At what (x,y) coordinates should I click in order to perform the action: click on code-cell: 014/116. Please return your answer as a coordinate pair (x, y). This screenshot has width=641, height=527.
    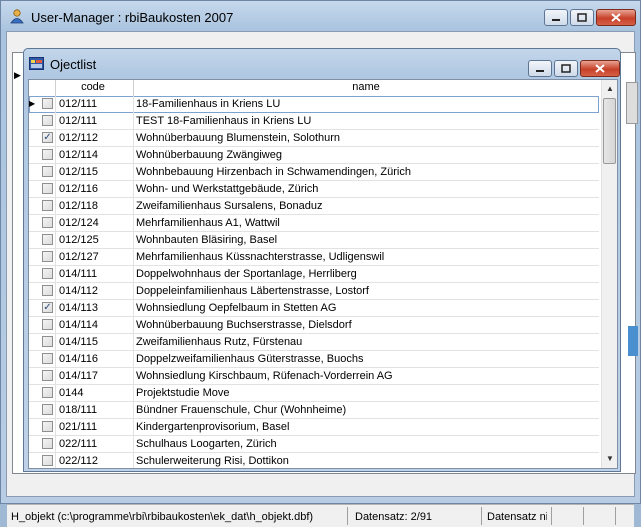
    Looking at the image, I should click on (78, 359).